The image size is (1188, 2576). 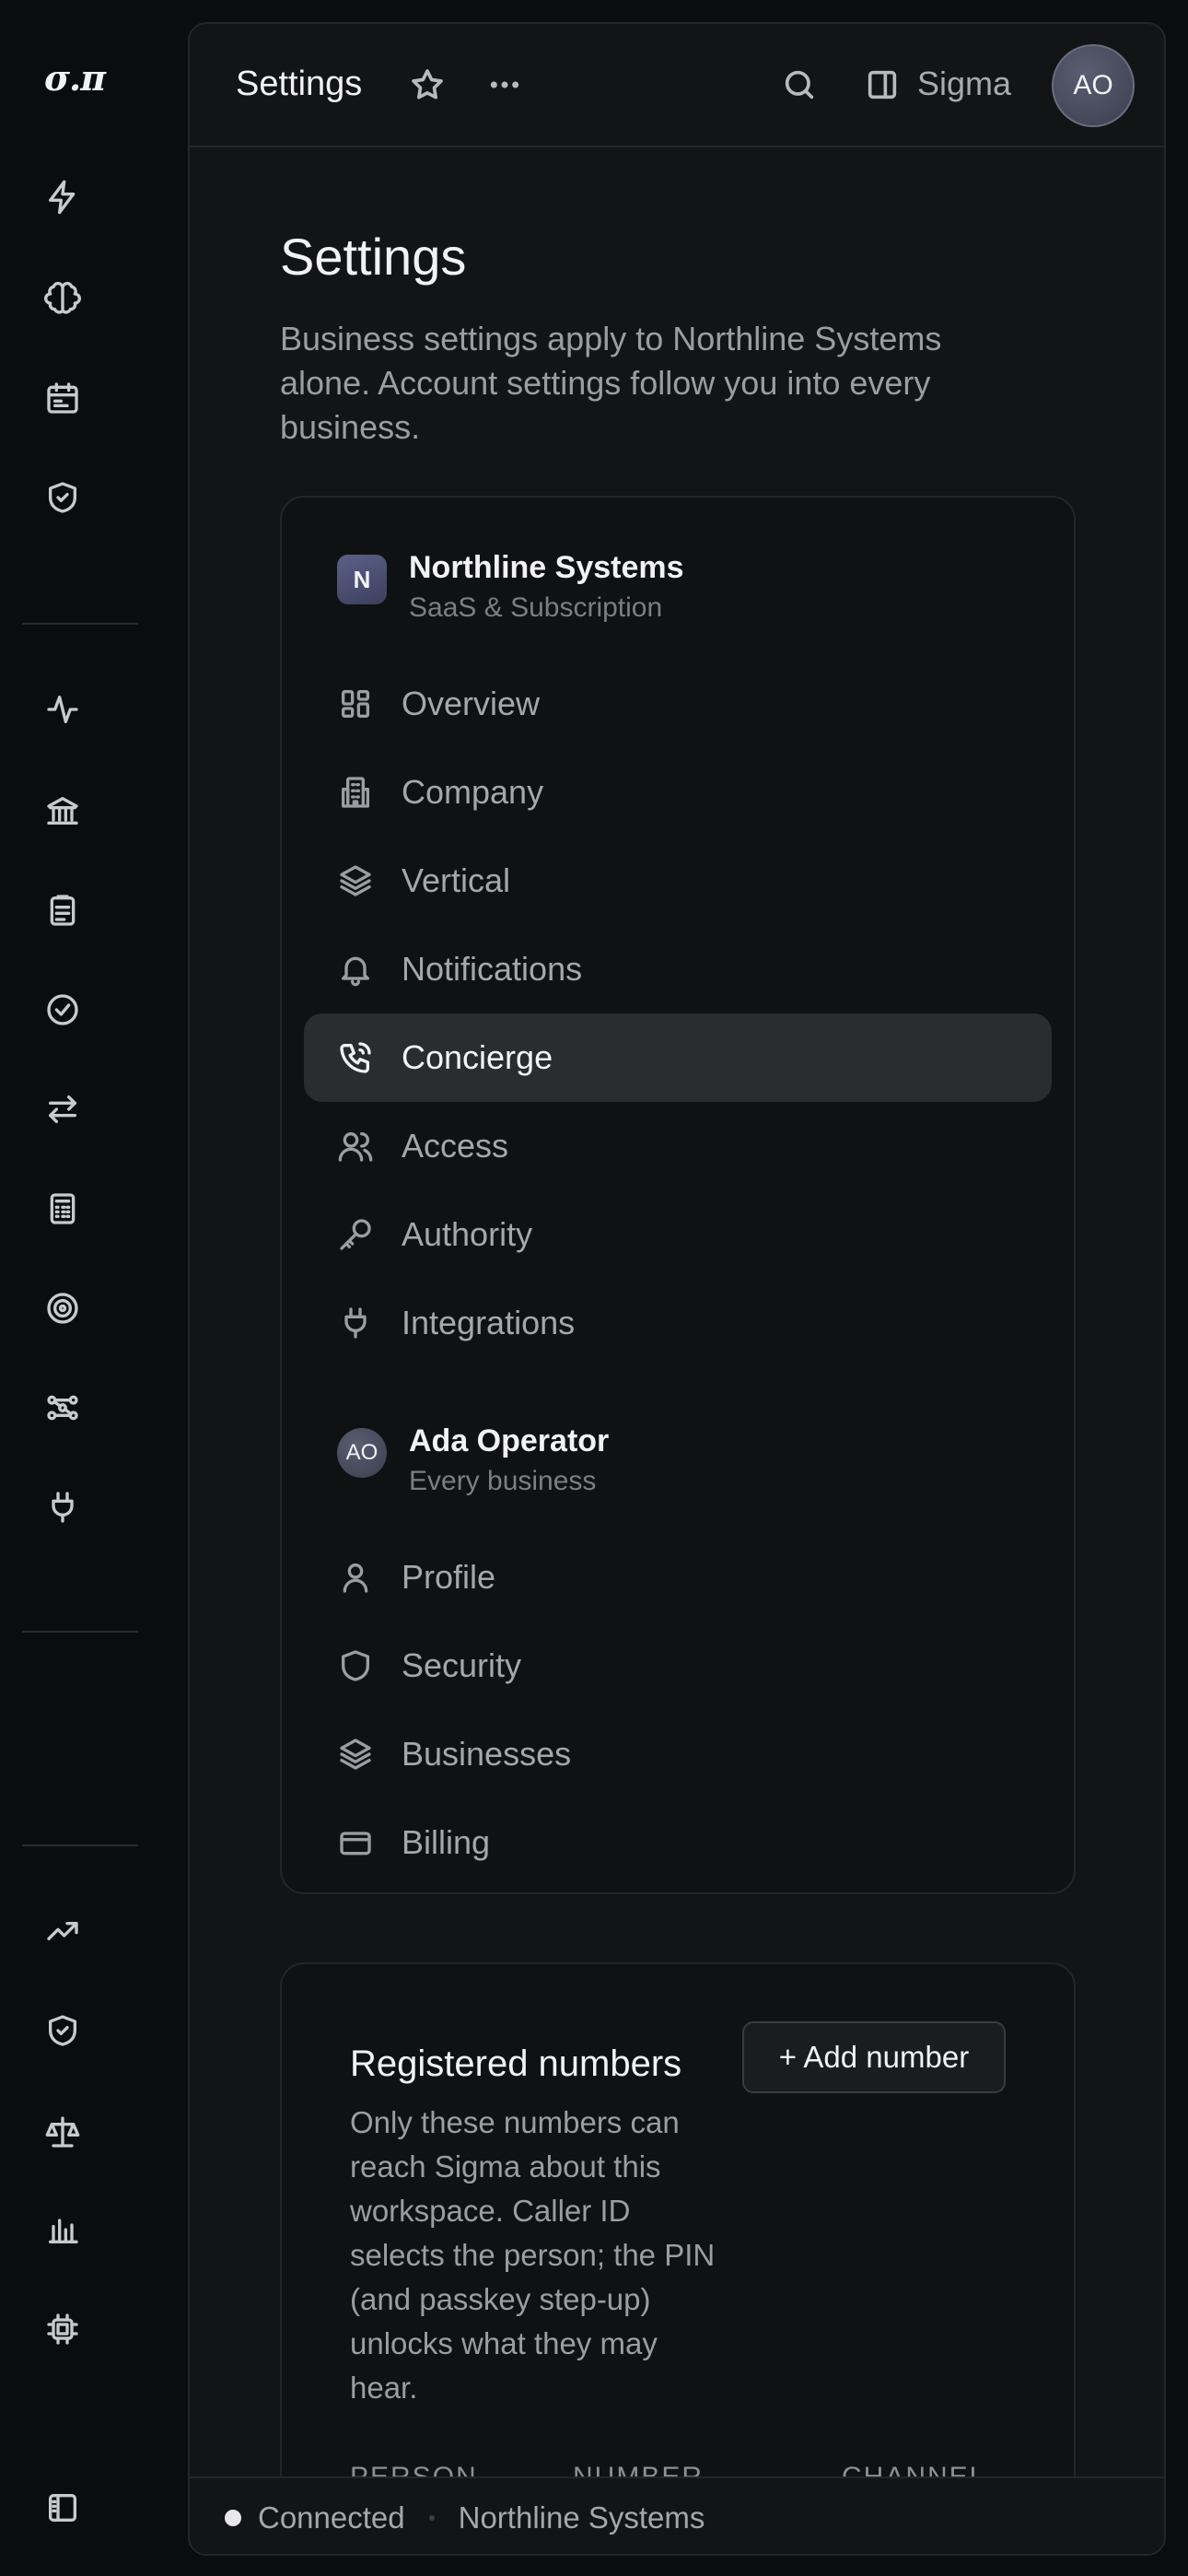 I want to click on account-subtitle: Every business, so click(x=503, y=1481).